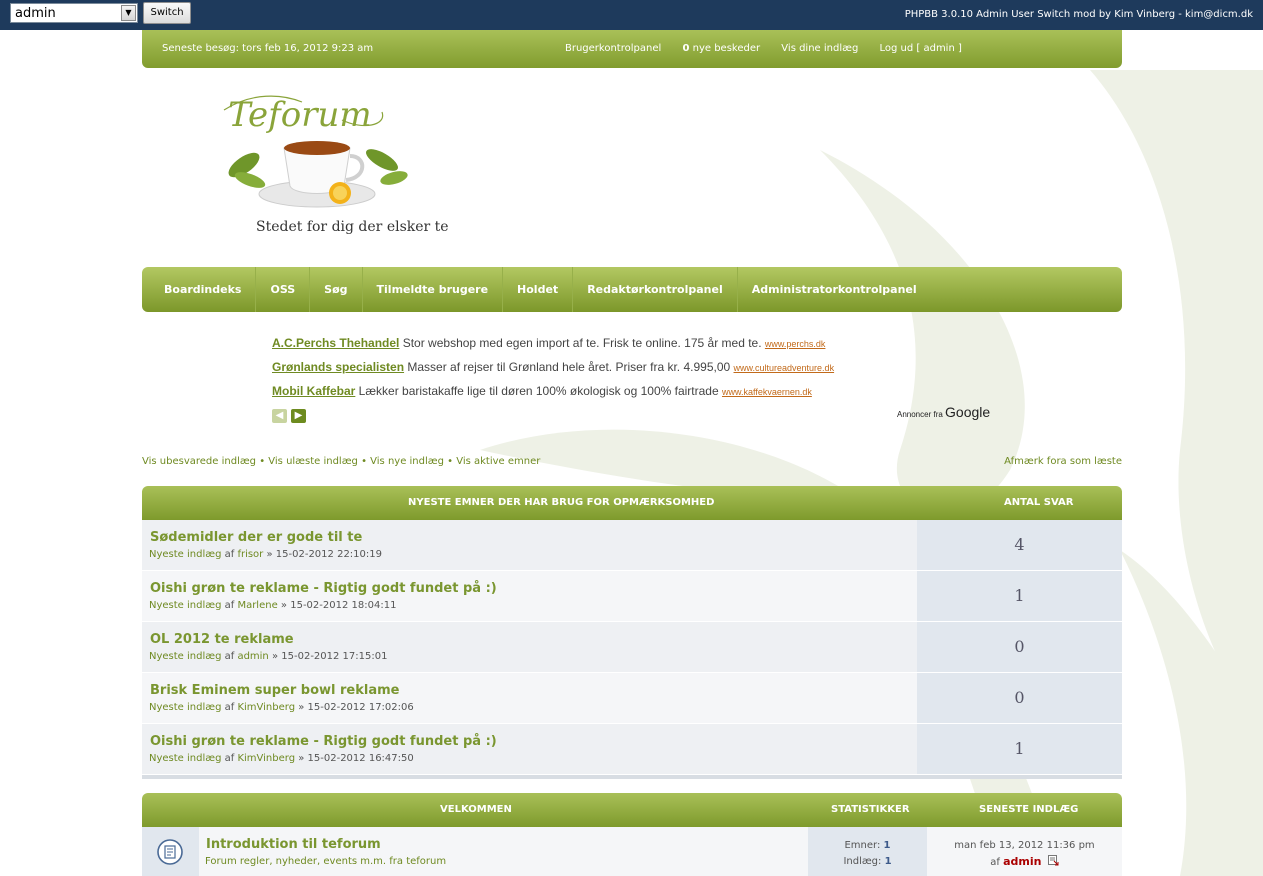 Image resolution: width=1263 pixels, height=876 pixels. Describe the element at coordinates (1024, 845) in the screenshot. I see `last-post-date: man feb 13, 2012 11:36 pm` at that location.